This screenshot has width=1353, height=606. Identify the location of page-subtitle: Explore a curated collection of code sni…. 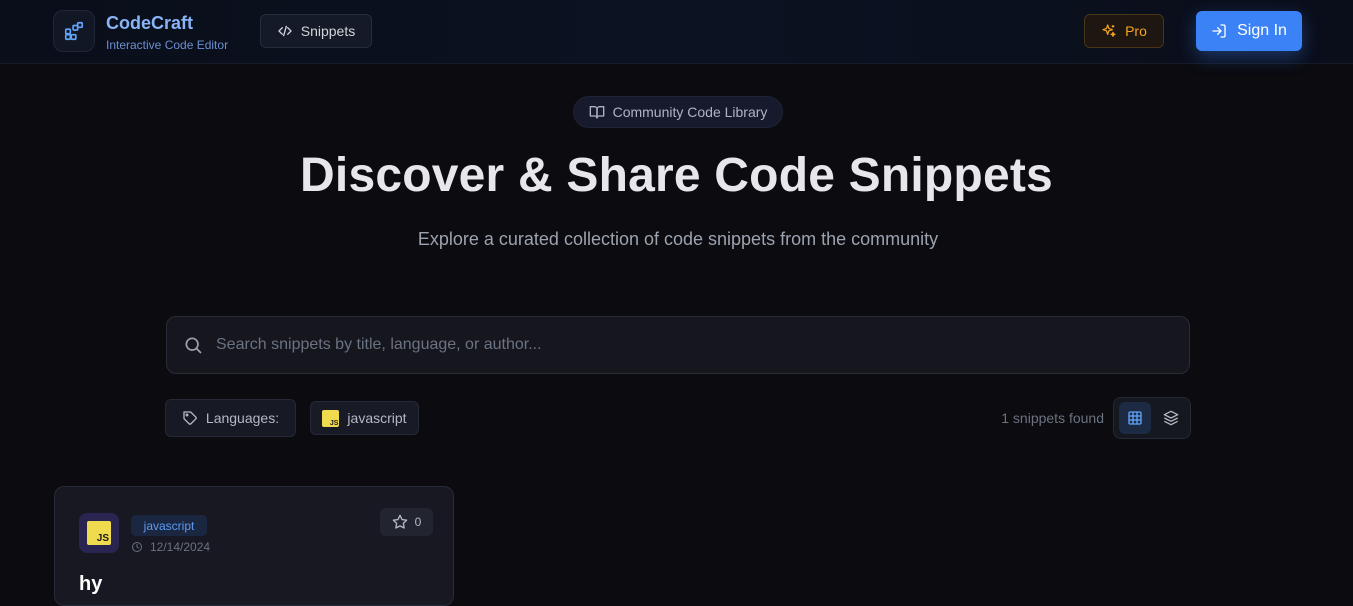
(678, 239).